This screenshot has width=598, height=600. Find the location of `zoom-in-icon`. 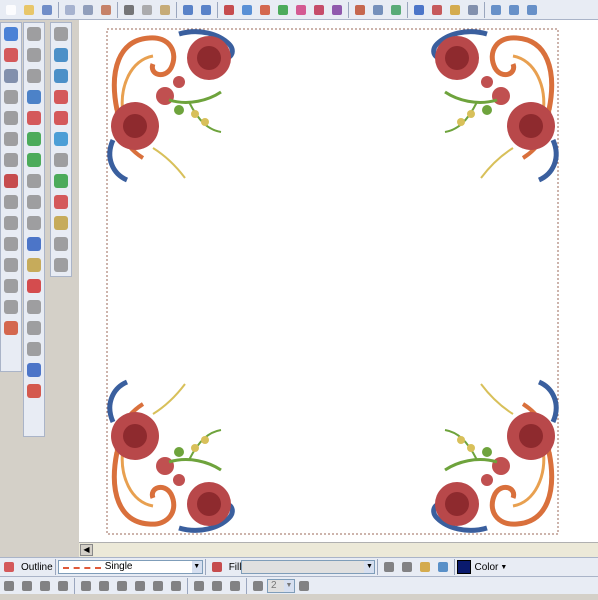

zoom-in-icon is located at coordinates (496, 10).